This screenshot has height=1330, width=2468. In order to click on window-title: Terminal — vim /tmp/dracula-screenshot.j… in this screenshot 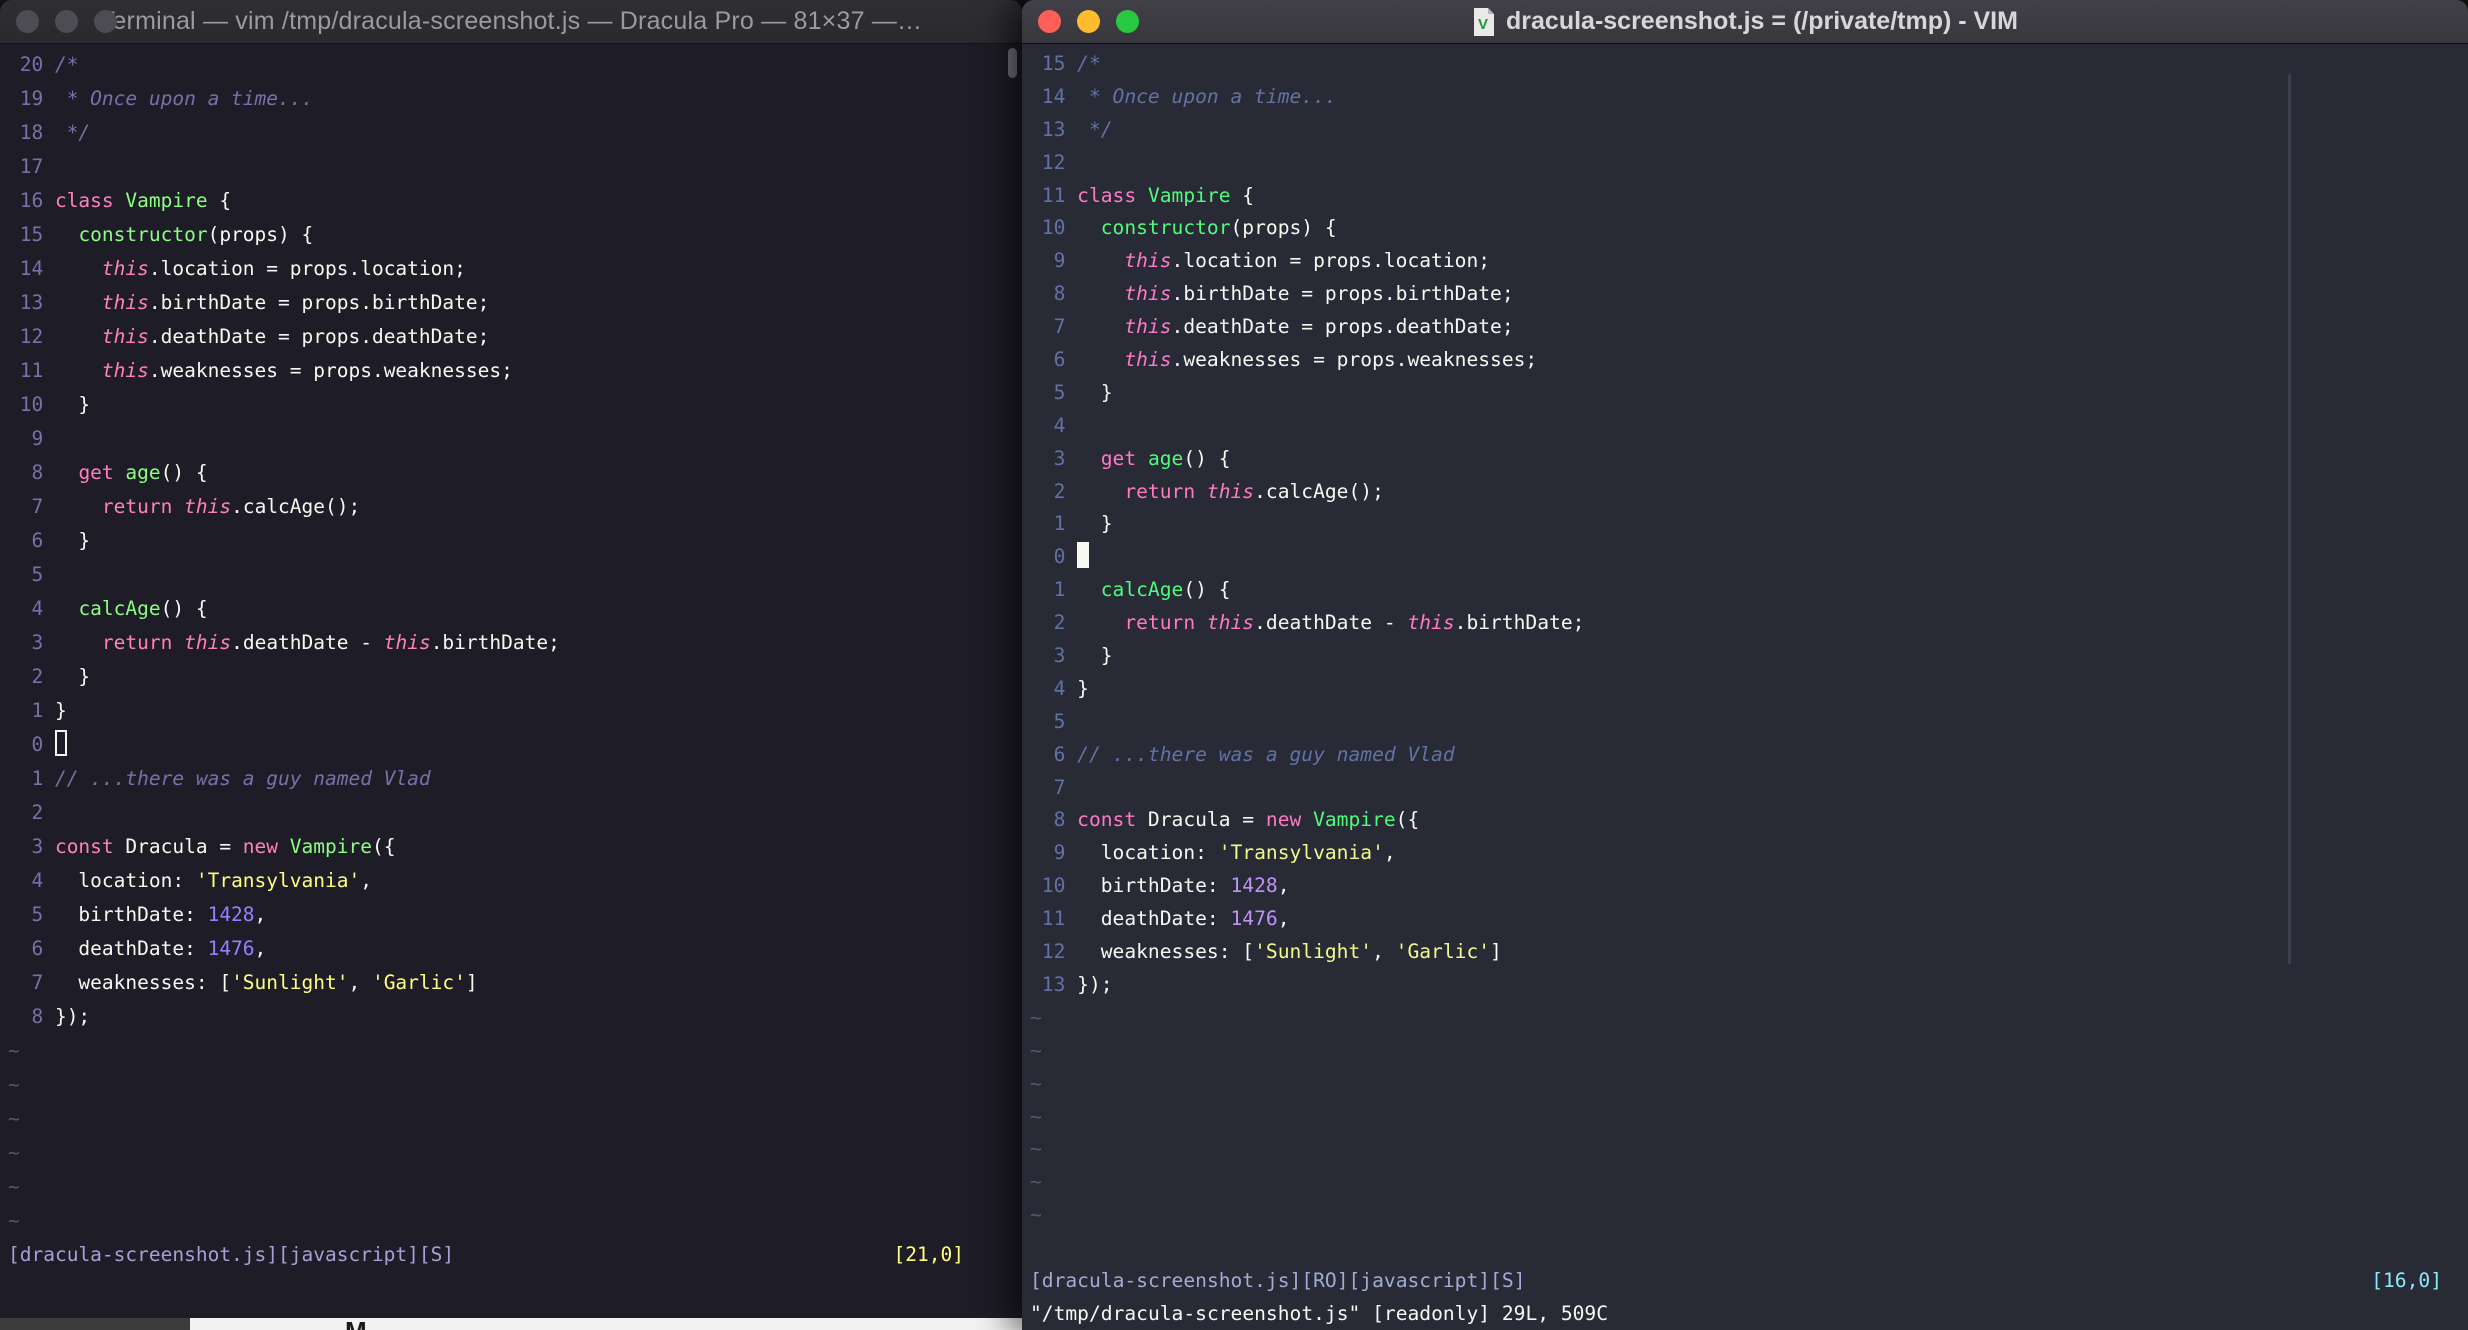, I will do `click(511, 21)`.